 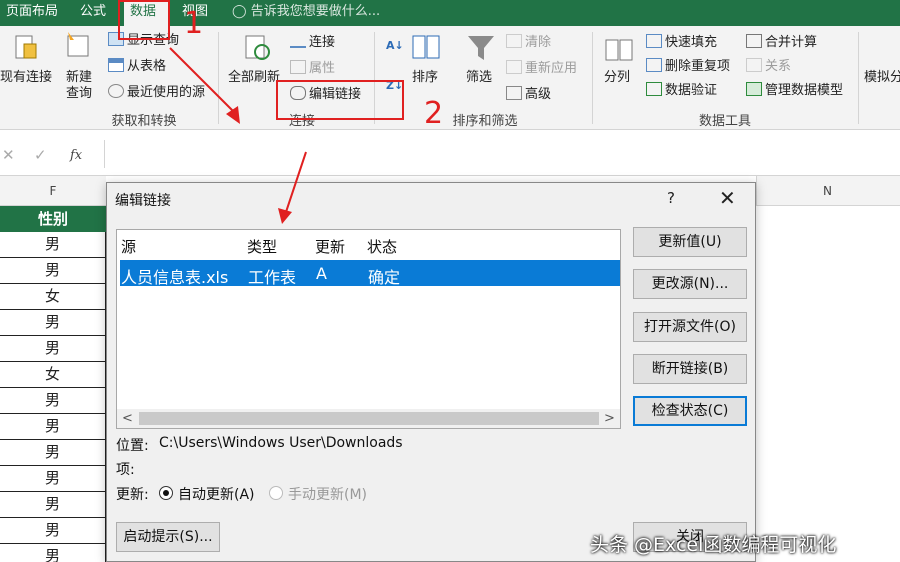 What do you see at coordinates (53, 219) in the screenshot?
I see `header-cell-gender: 性别` at bounding box center [53, 219].